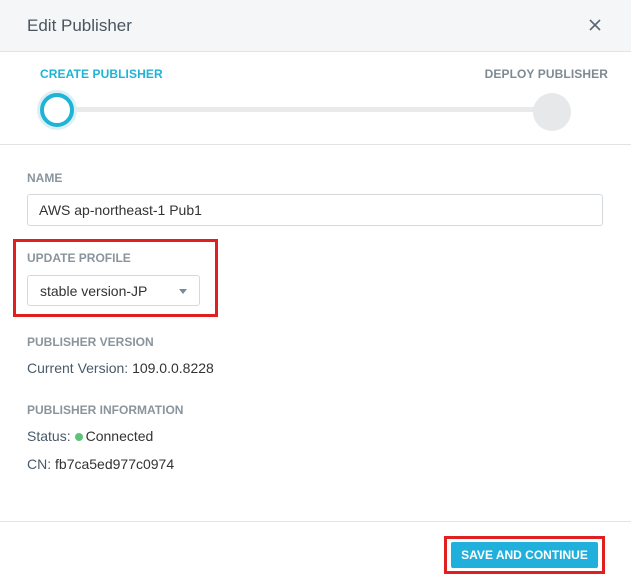 The image size is (631, 579). What do you see at coordinates (315, 210) in the screenshot?
I see `name-input` at bounding box center [315, 210].